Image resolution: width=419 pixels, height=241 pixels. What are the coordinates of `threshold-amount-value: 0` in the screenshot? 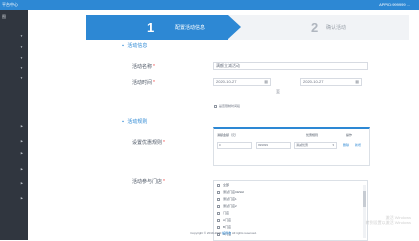 It's located at (220, 145).